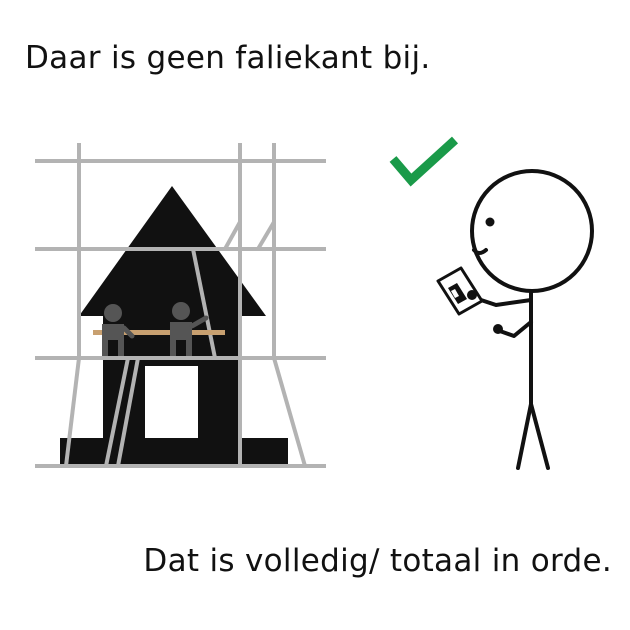  Describe the element at coordinates (532, 319) in the screenshot. I see `stick-figure-icon` at that location.